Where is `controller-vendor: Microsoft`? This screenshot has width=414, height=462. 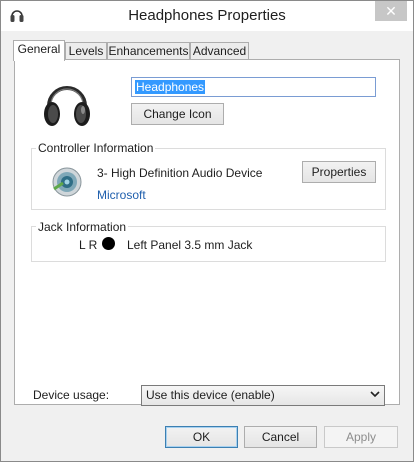 controller-vendor: Microsoft is located at coordinates (121, 195).